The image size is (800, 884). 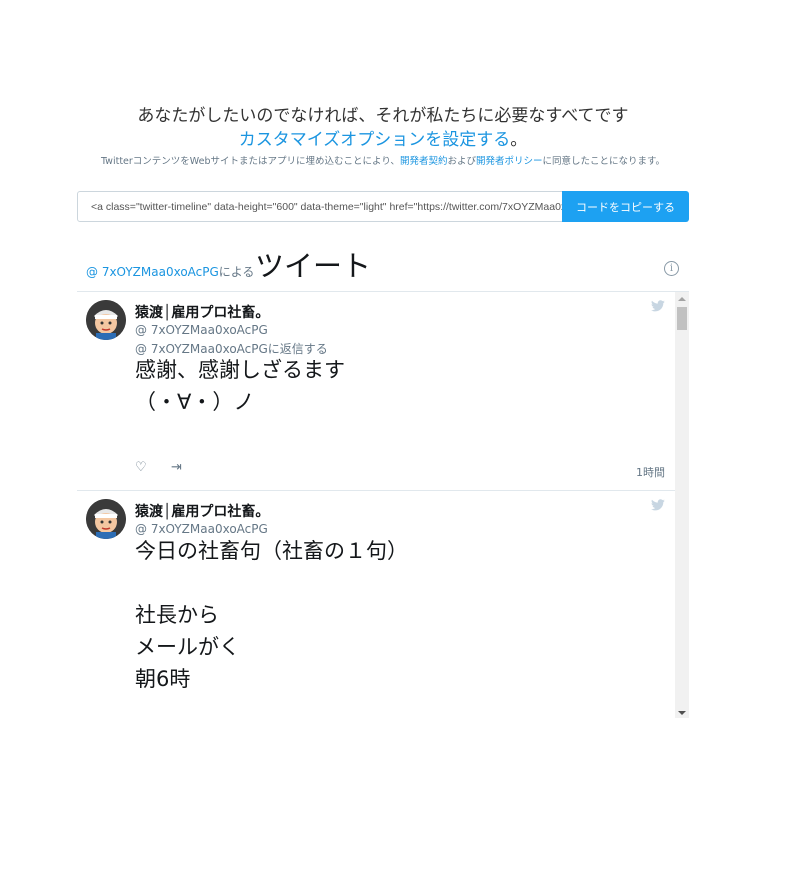 What do you see at coordinates (519, 140) in the screenshot?
I see `customize-suffix: 。` at bounding box center [519, 140].